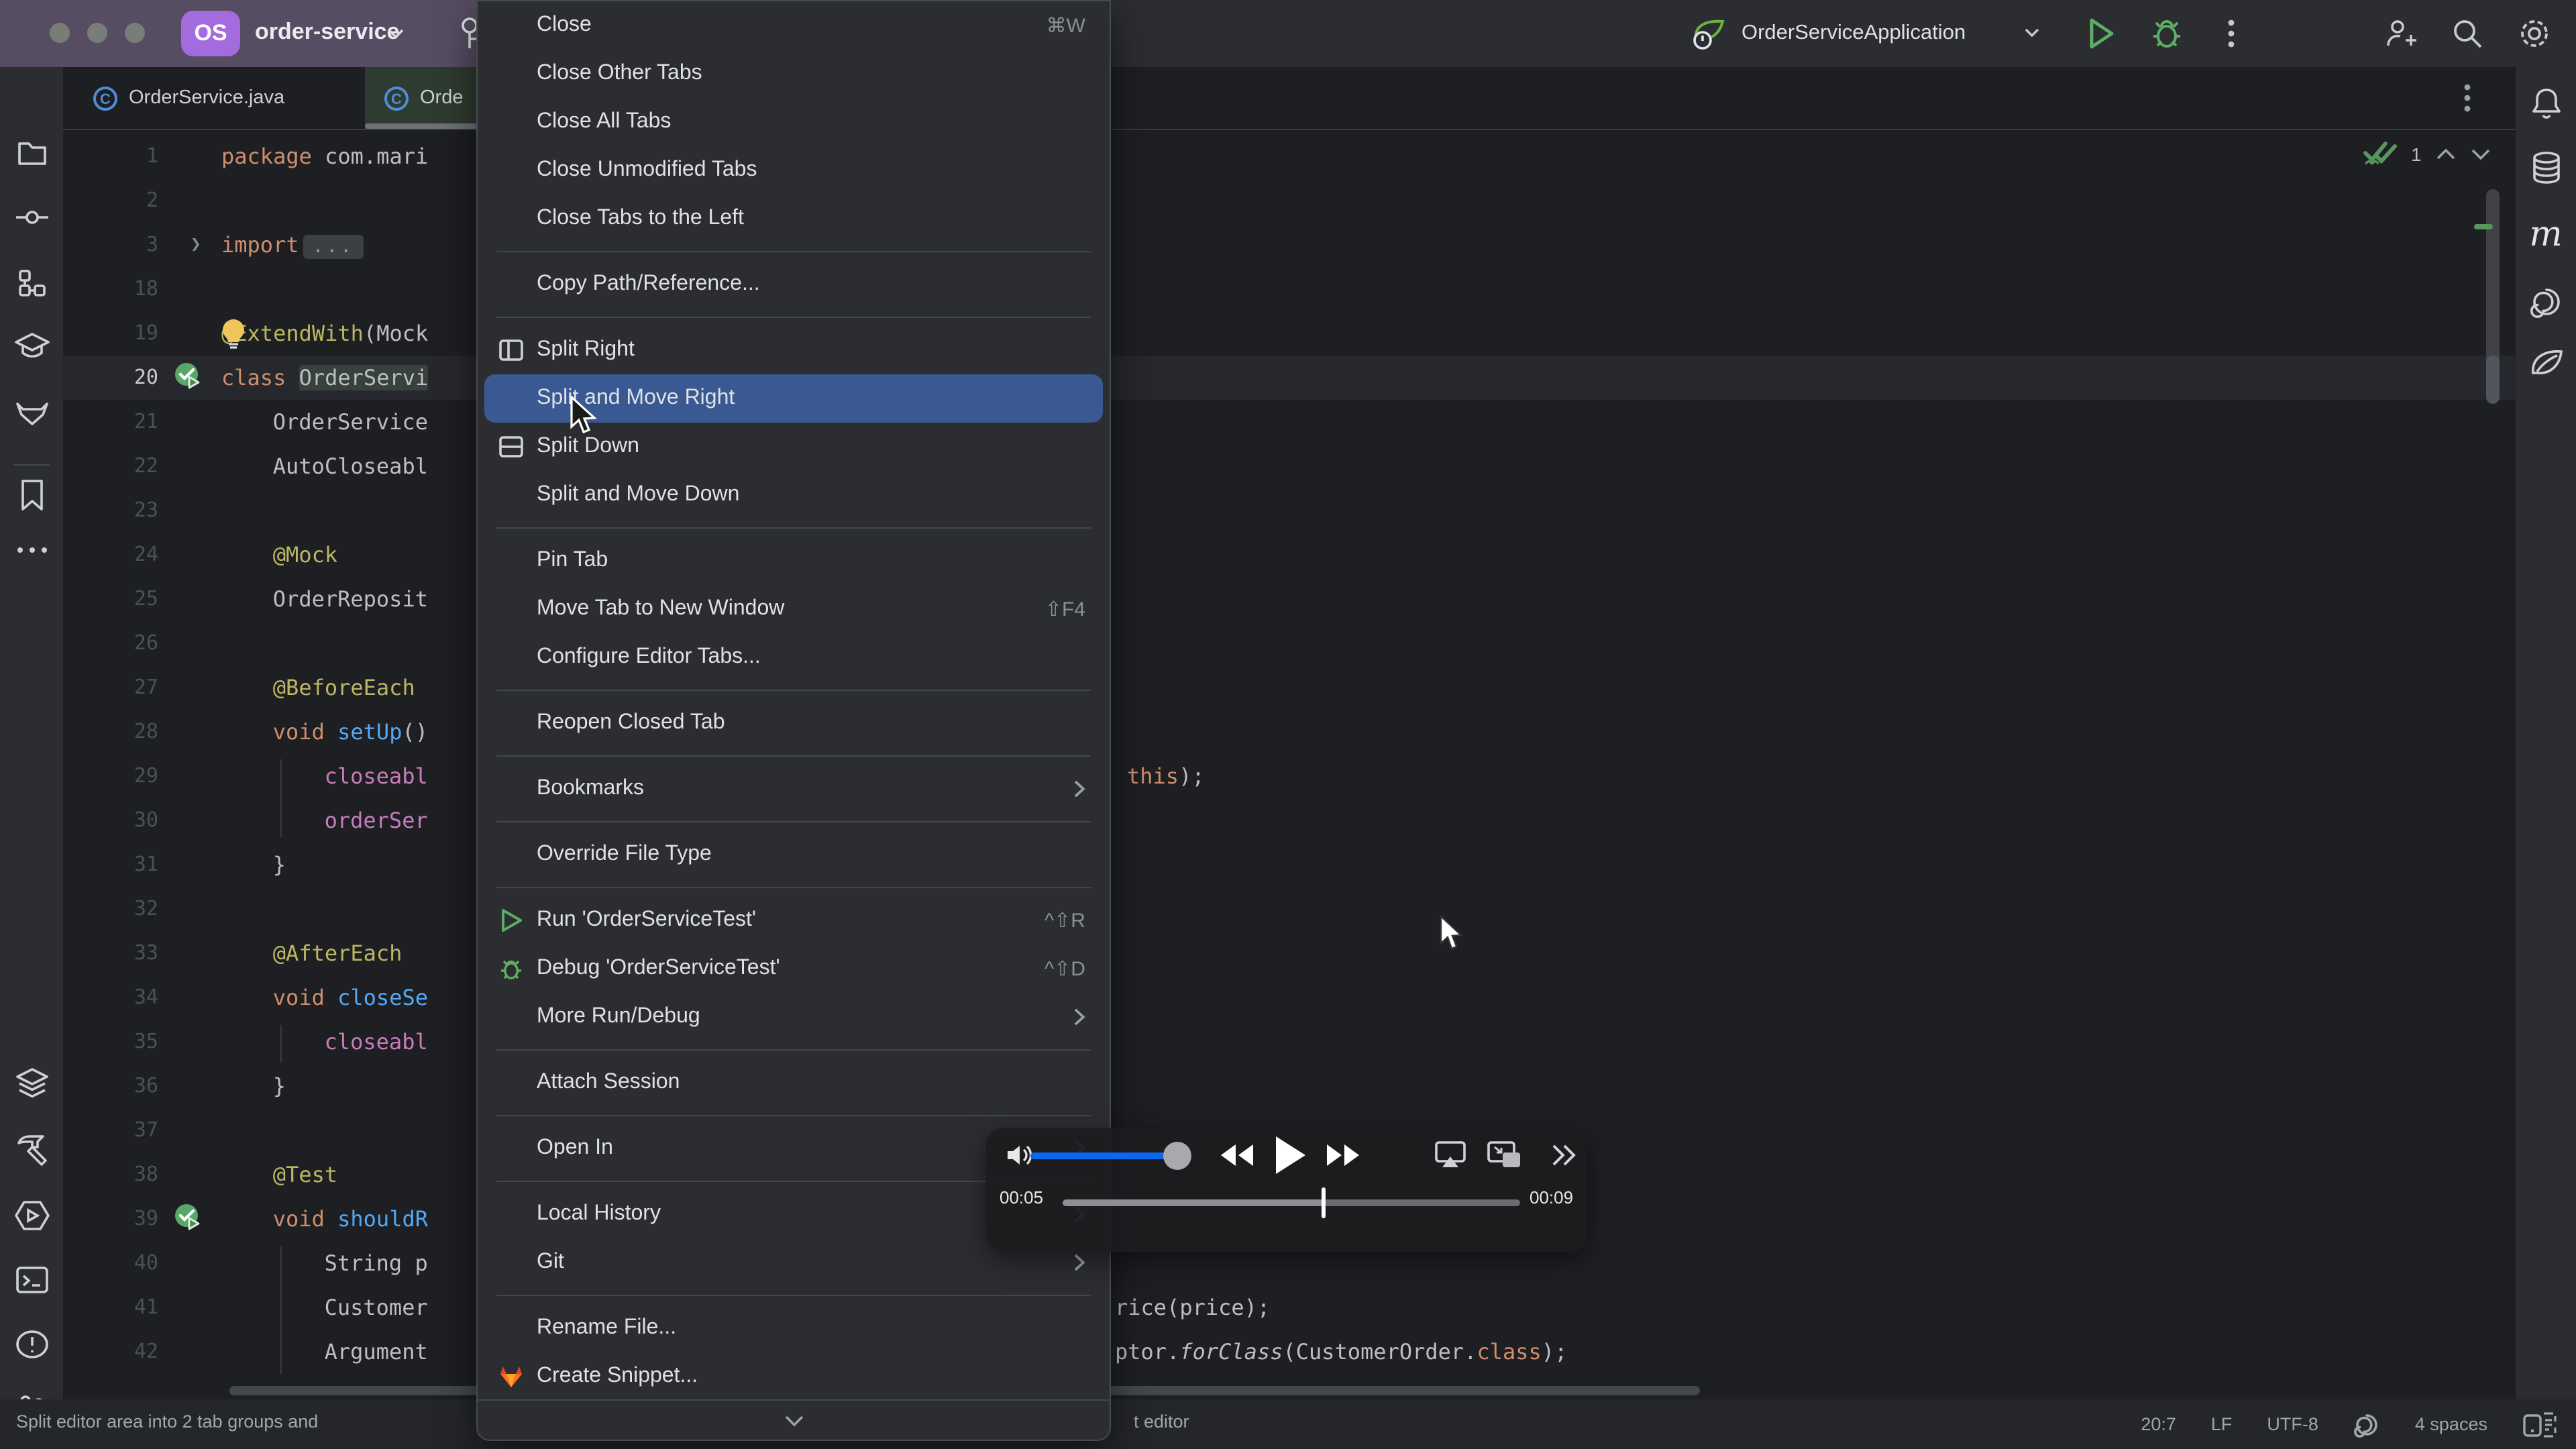 The width and height of the screenshot is (2576, 1449). What do you see at coordinates (2166, 33) in the screenshot?
I see `debug-button` at bounding box center [2166, 33].